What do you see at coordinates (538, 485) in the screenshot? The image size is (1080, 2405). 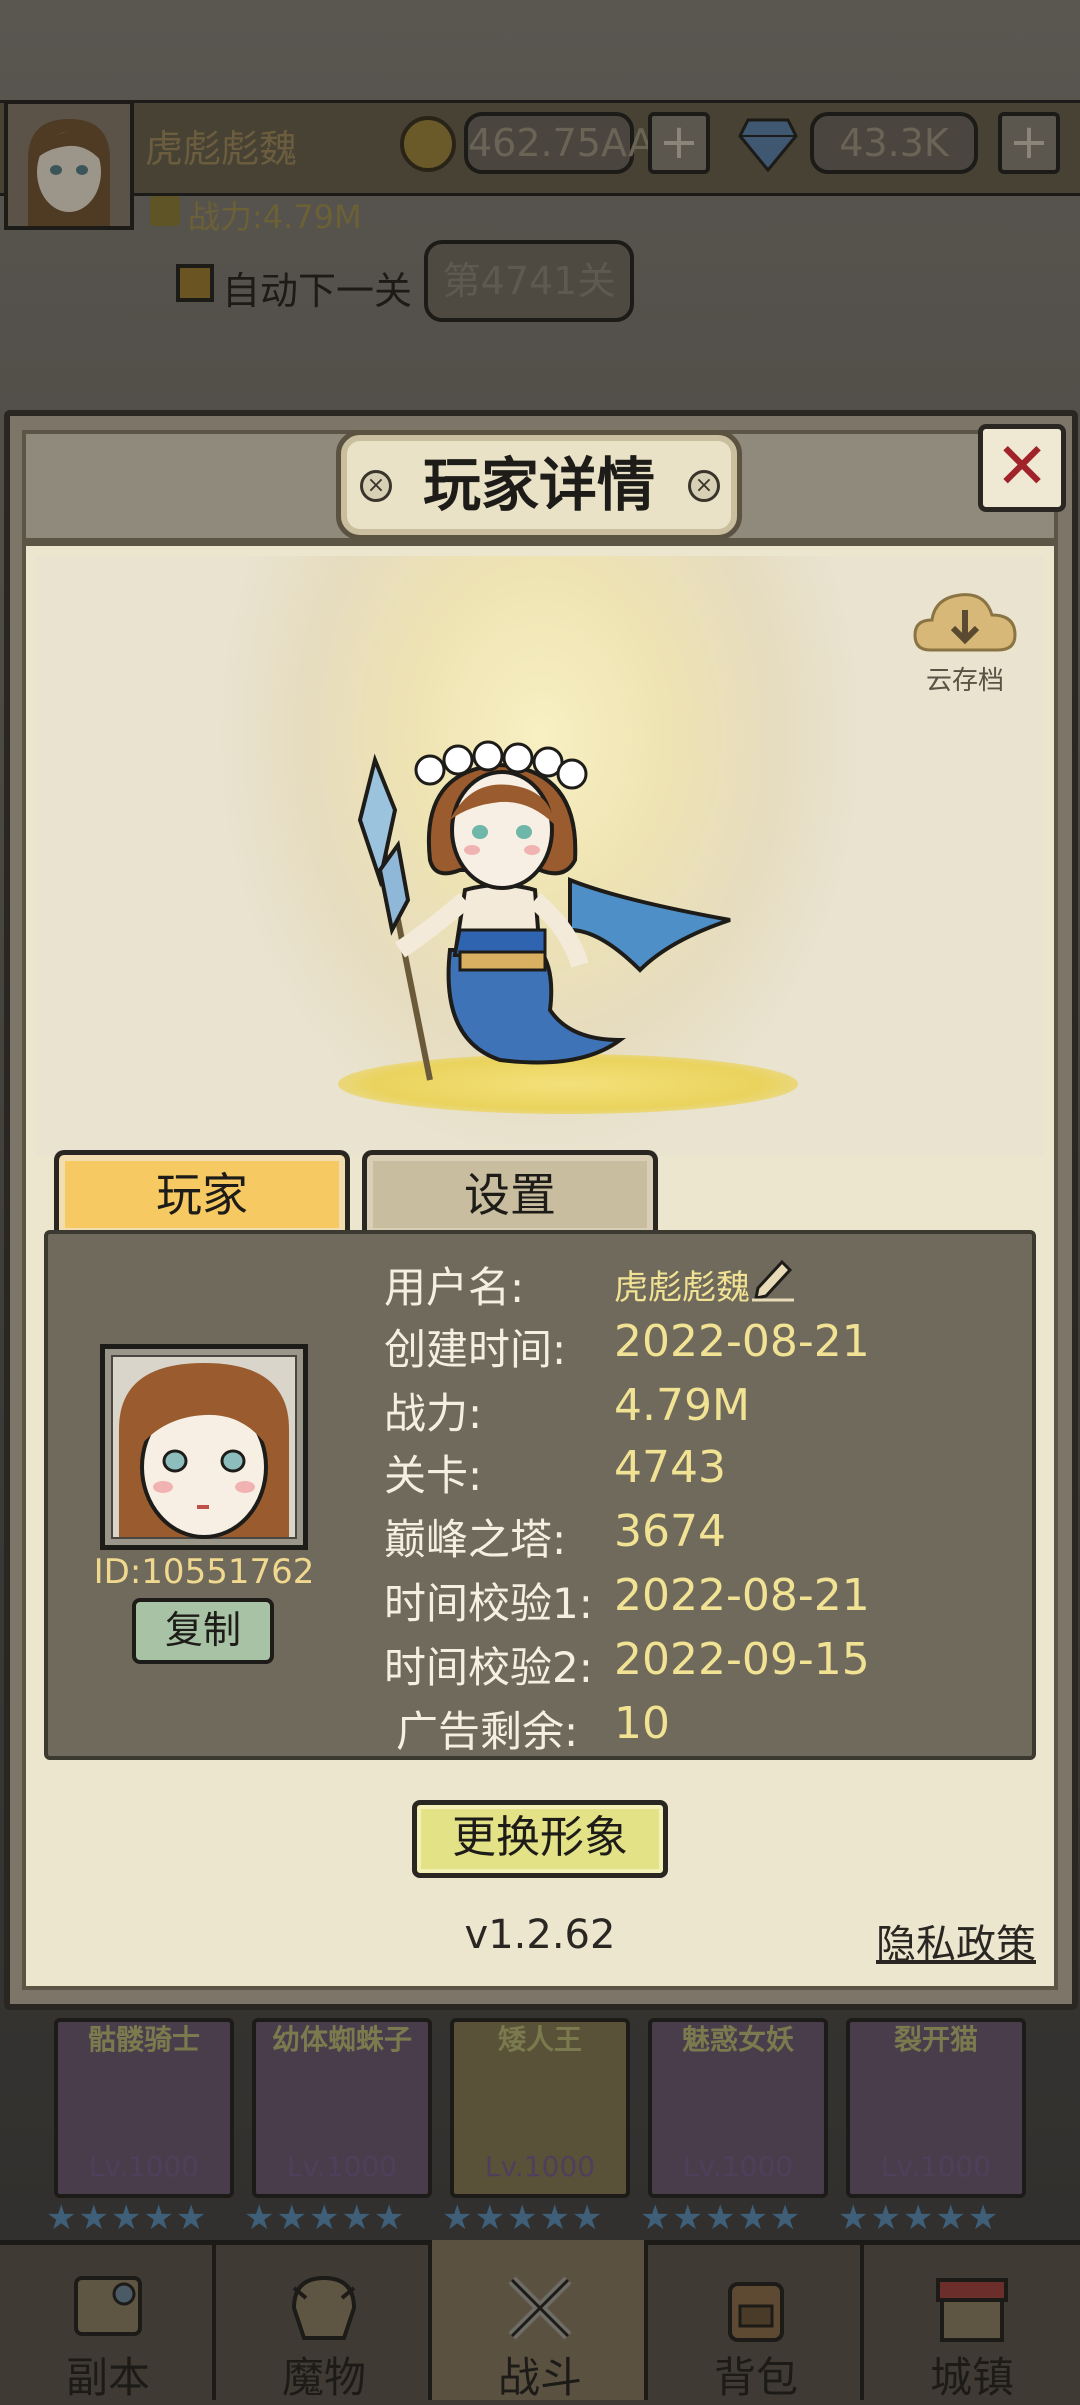 I see `modal-title: 玩家详情` at bounding box center [538, 485].